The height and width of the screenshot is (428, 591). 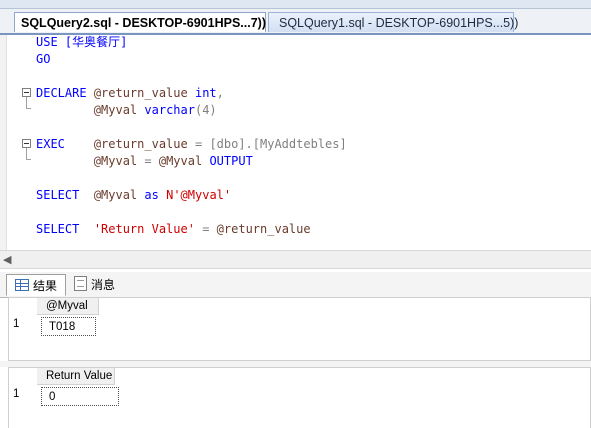 I want to click on result-grid-2: Return Value 1 0, so click(x=299, y=397).